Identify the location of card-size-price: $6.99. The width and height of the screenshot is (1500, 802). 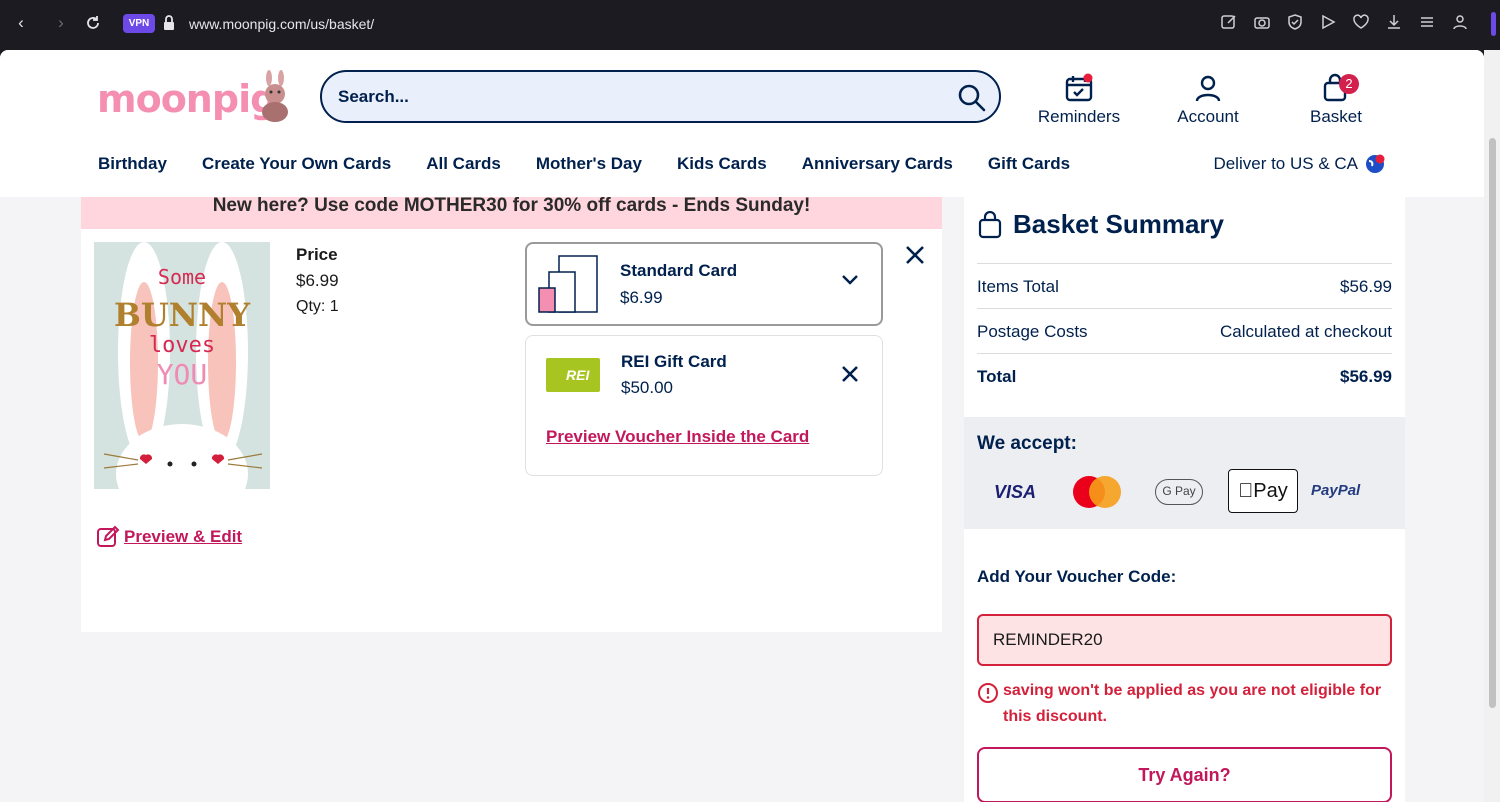
(641, 297).